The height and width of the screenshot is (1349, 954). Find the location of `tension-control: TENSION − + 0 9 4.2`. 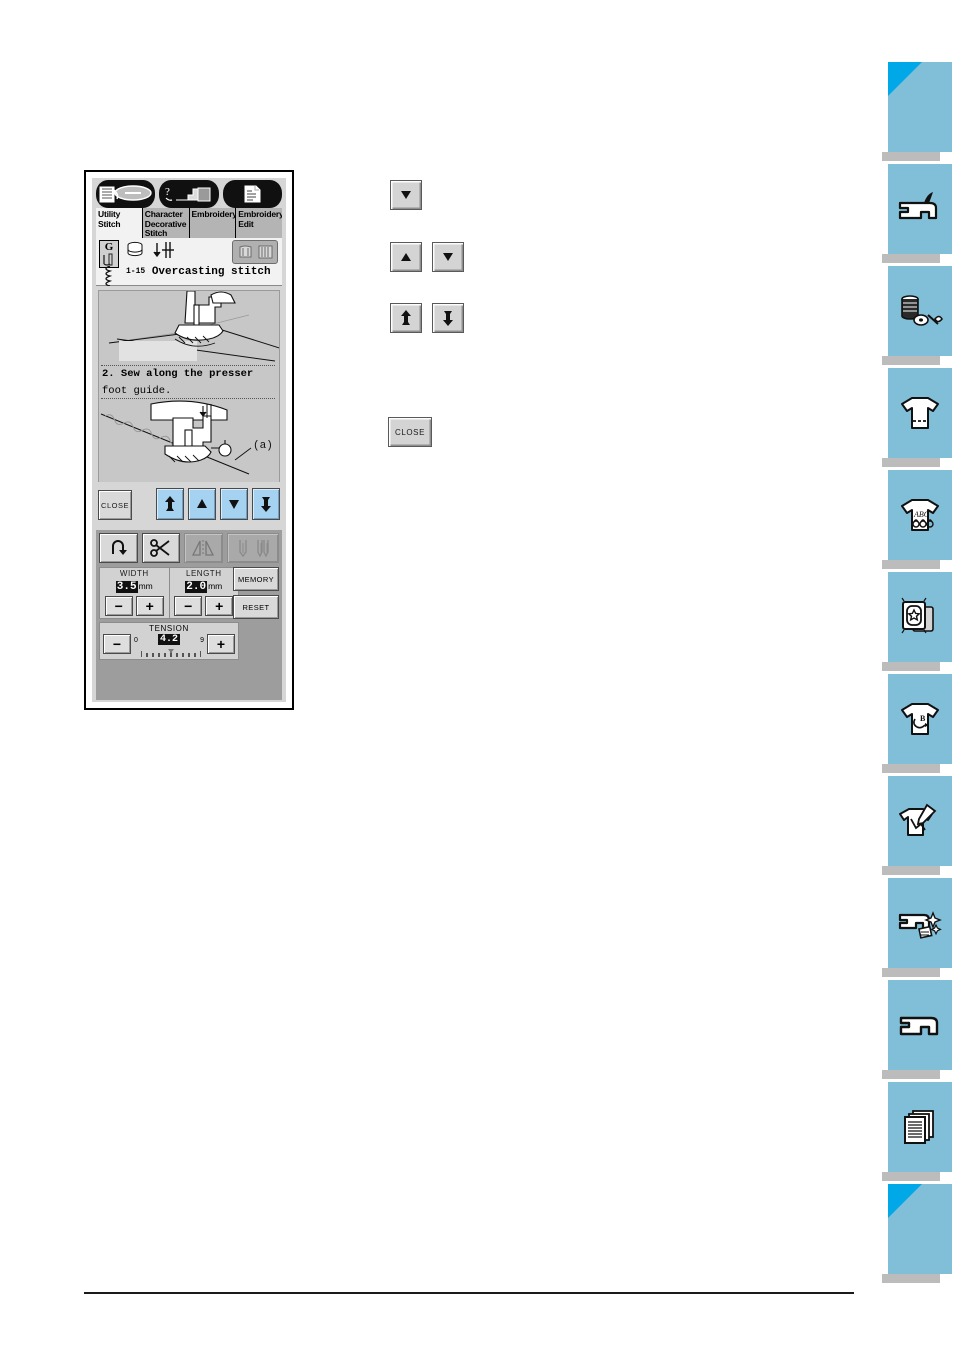

tension-control: TENSION − + 0 9 4.2 is located at coordinates (169, 641).